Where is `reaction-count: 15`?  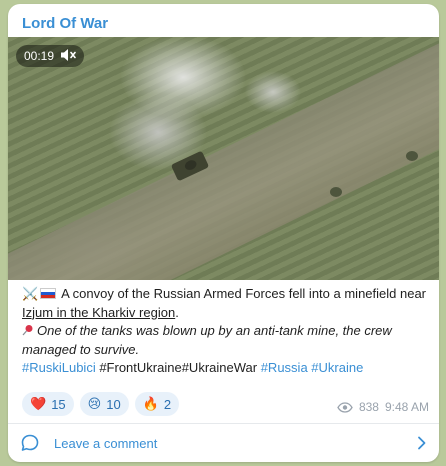
reaction-count: 15 is located at coordinates (58, 404).